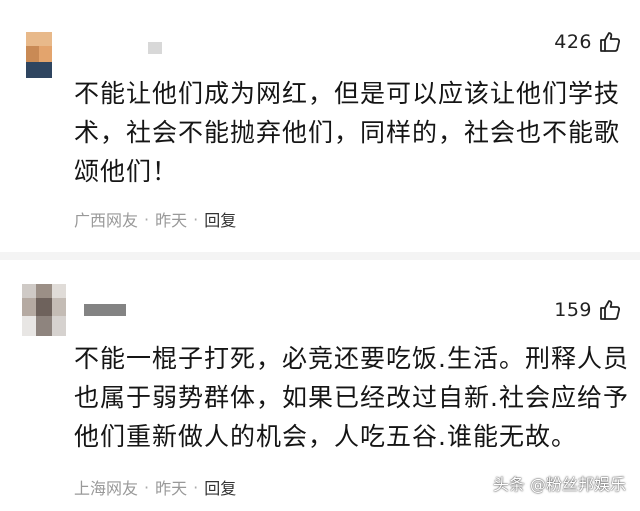  Describe the element at coordinates (347, 132) in the screenshot. I see `comment-line: 术，社会不能抛弃他们，同样的，社会也不能歌` at that location.